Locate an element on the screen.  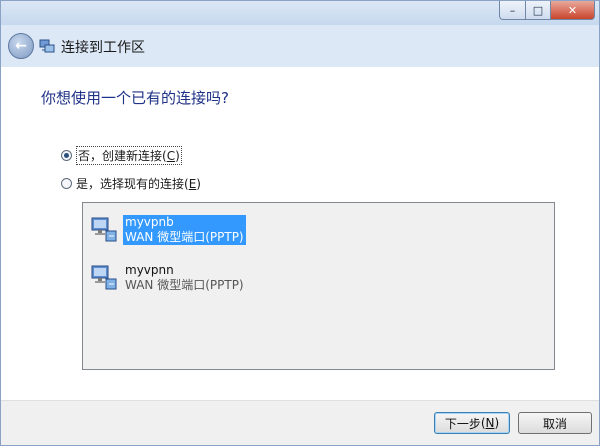
connection-text: myvpnb WAN 微型端口(PPTP) is located at coordinates (184, 230).